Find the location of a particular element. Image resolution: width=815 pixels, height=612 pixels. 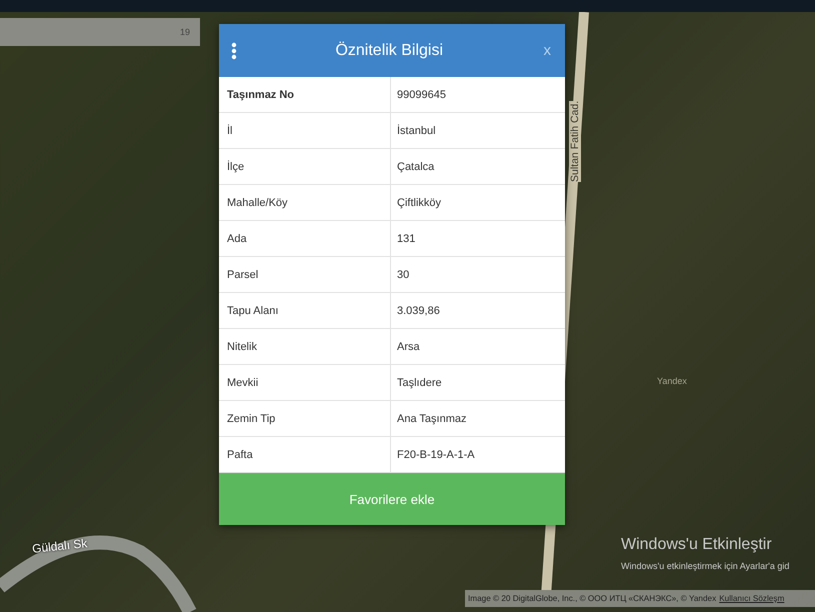

attribute-label: Taşınmaz No is located at coordinates (305, 94).